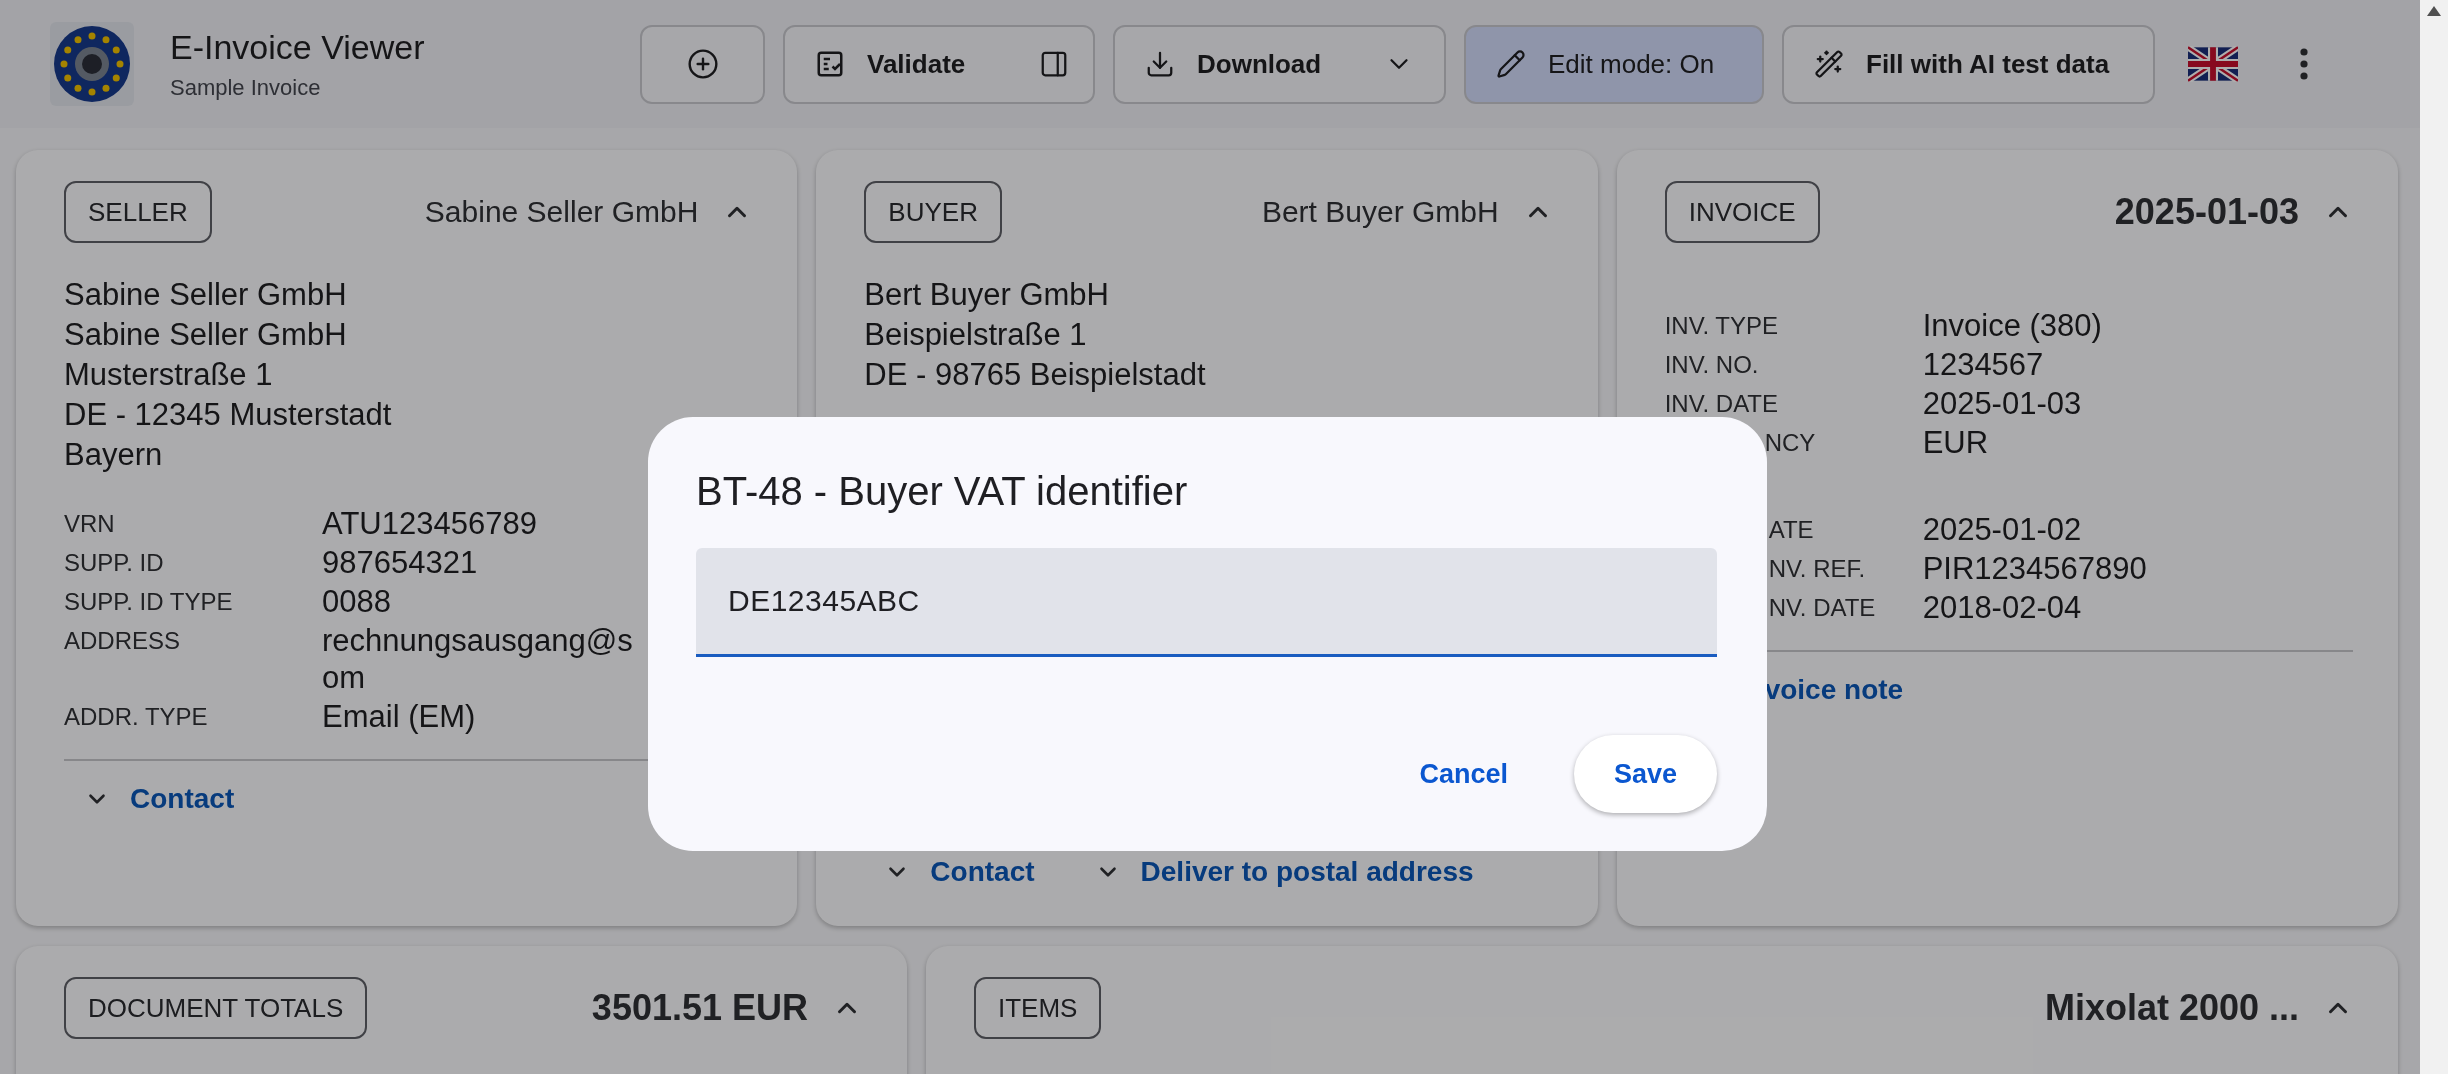 This screenshot has height=1074, width=2448. What do you see at coordinates (1279, 64) in the screenshot?
I see `download-button: Download` at bounding box center [1279, 64].